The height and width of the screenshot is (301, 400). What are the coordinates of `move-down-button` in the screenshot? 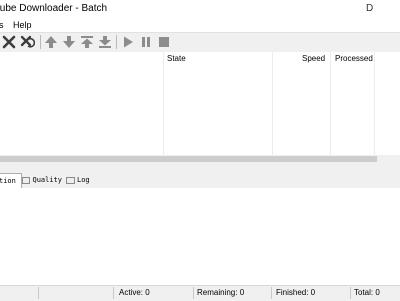 It's located at (69, 42).